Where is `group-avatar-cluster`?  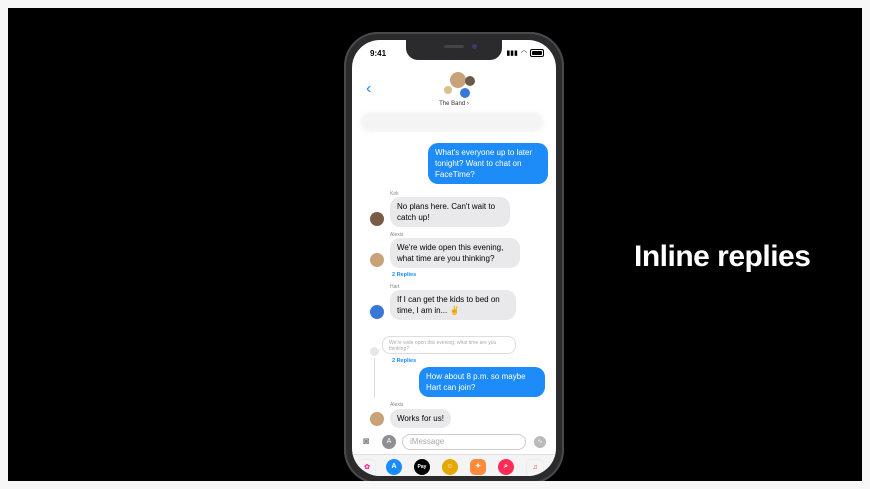 group-avatar-cluster is located at coordinates (458, 86).